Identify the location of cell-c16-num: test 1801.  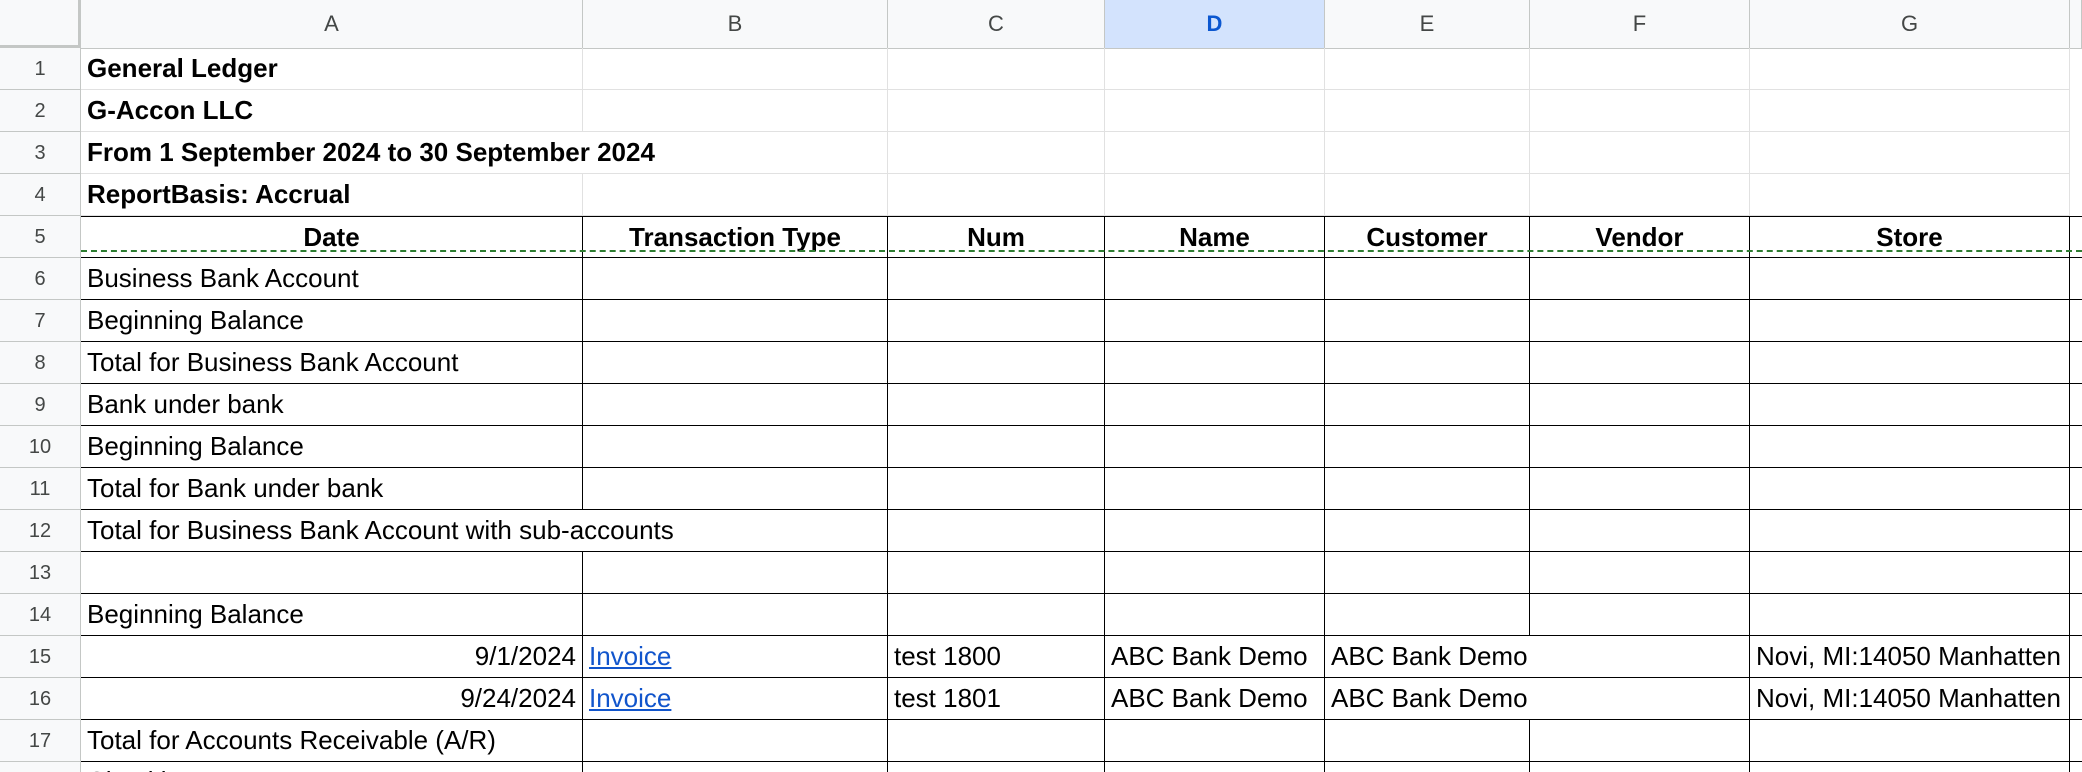
(996, 699).